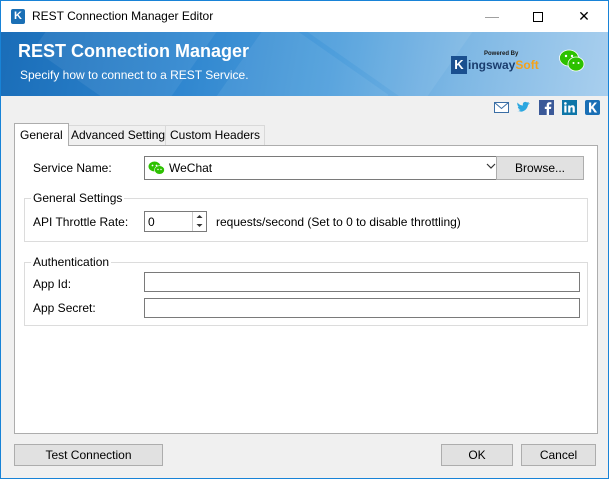 The width and height of the screenshot is (609, 479). I want to click on stepper-down-icon, so click(199, 225).